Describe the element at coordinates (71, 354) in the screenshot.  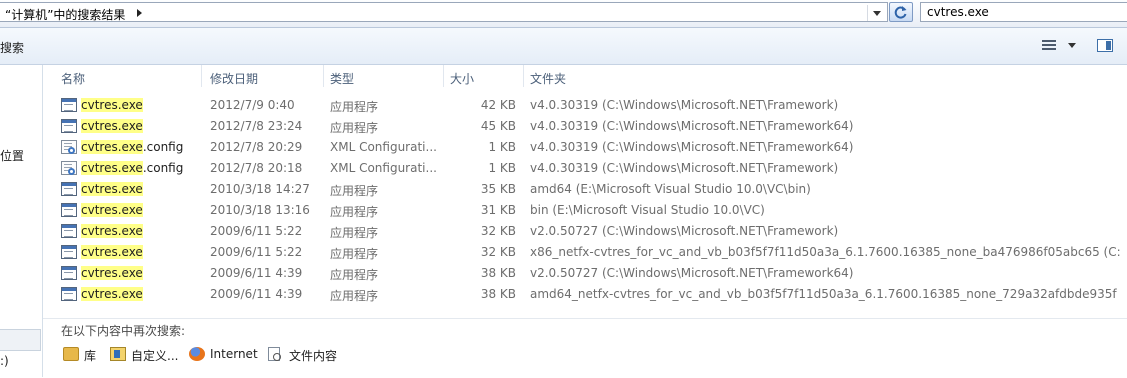
I see `library-icon` at that location.